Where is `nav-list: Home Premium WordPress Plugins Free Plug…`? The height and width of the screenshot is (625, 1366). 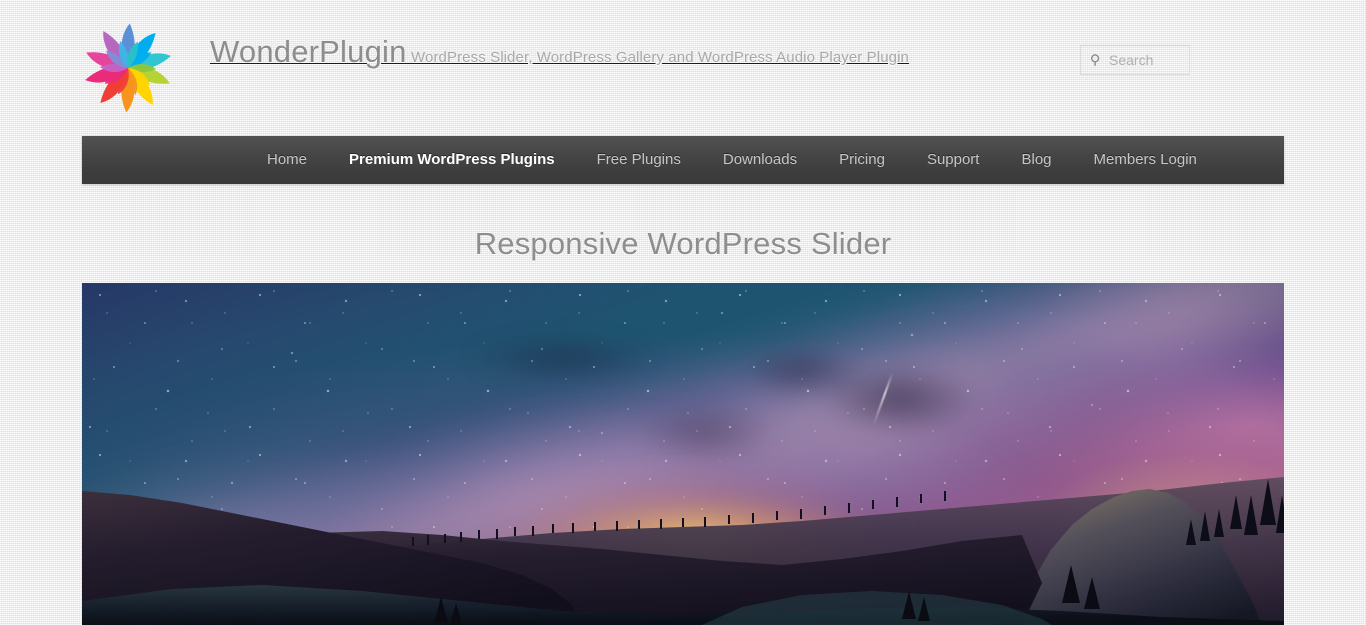
nav-list: Home Premium WordPress Plugins Free Plug… is located at coordinates (683, 160).